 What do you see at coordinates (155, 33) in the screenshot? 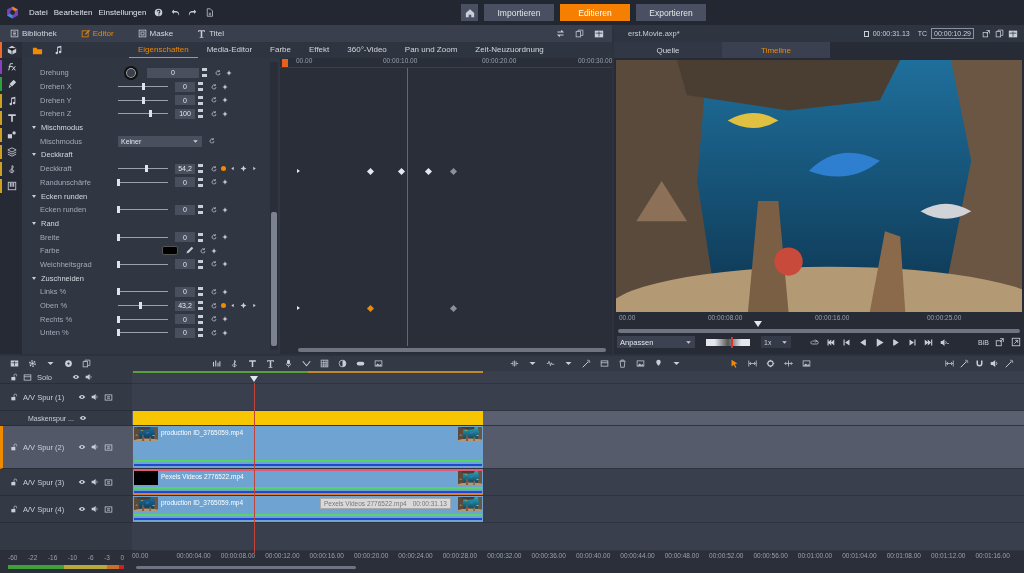
I see `panel-tab: Maske` at bounding box center [155, 33].